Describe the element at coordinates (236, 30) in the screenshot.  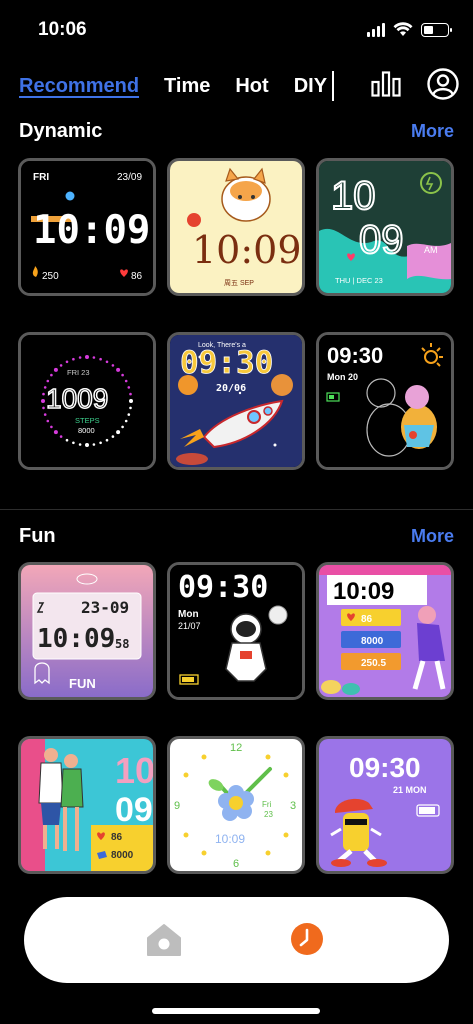
I see `status-bar: 10:06` at that location.